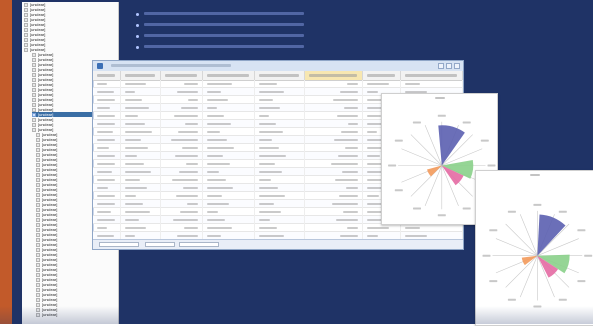  Describe the element at coordinates (441, 66) in the screenshot. I see `minimize-button` at that location.